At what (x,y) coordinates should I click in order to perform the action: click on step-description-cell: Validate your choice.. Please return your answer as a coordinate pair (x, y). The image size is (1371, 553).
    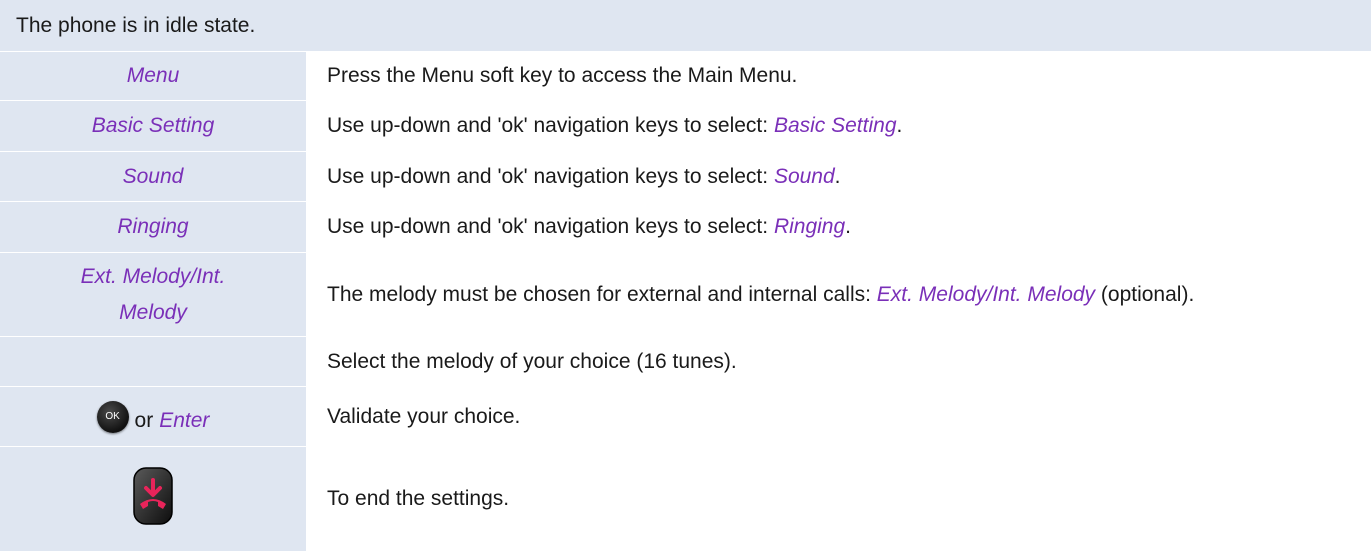
    Looking at the image, I should click on (838, 416).